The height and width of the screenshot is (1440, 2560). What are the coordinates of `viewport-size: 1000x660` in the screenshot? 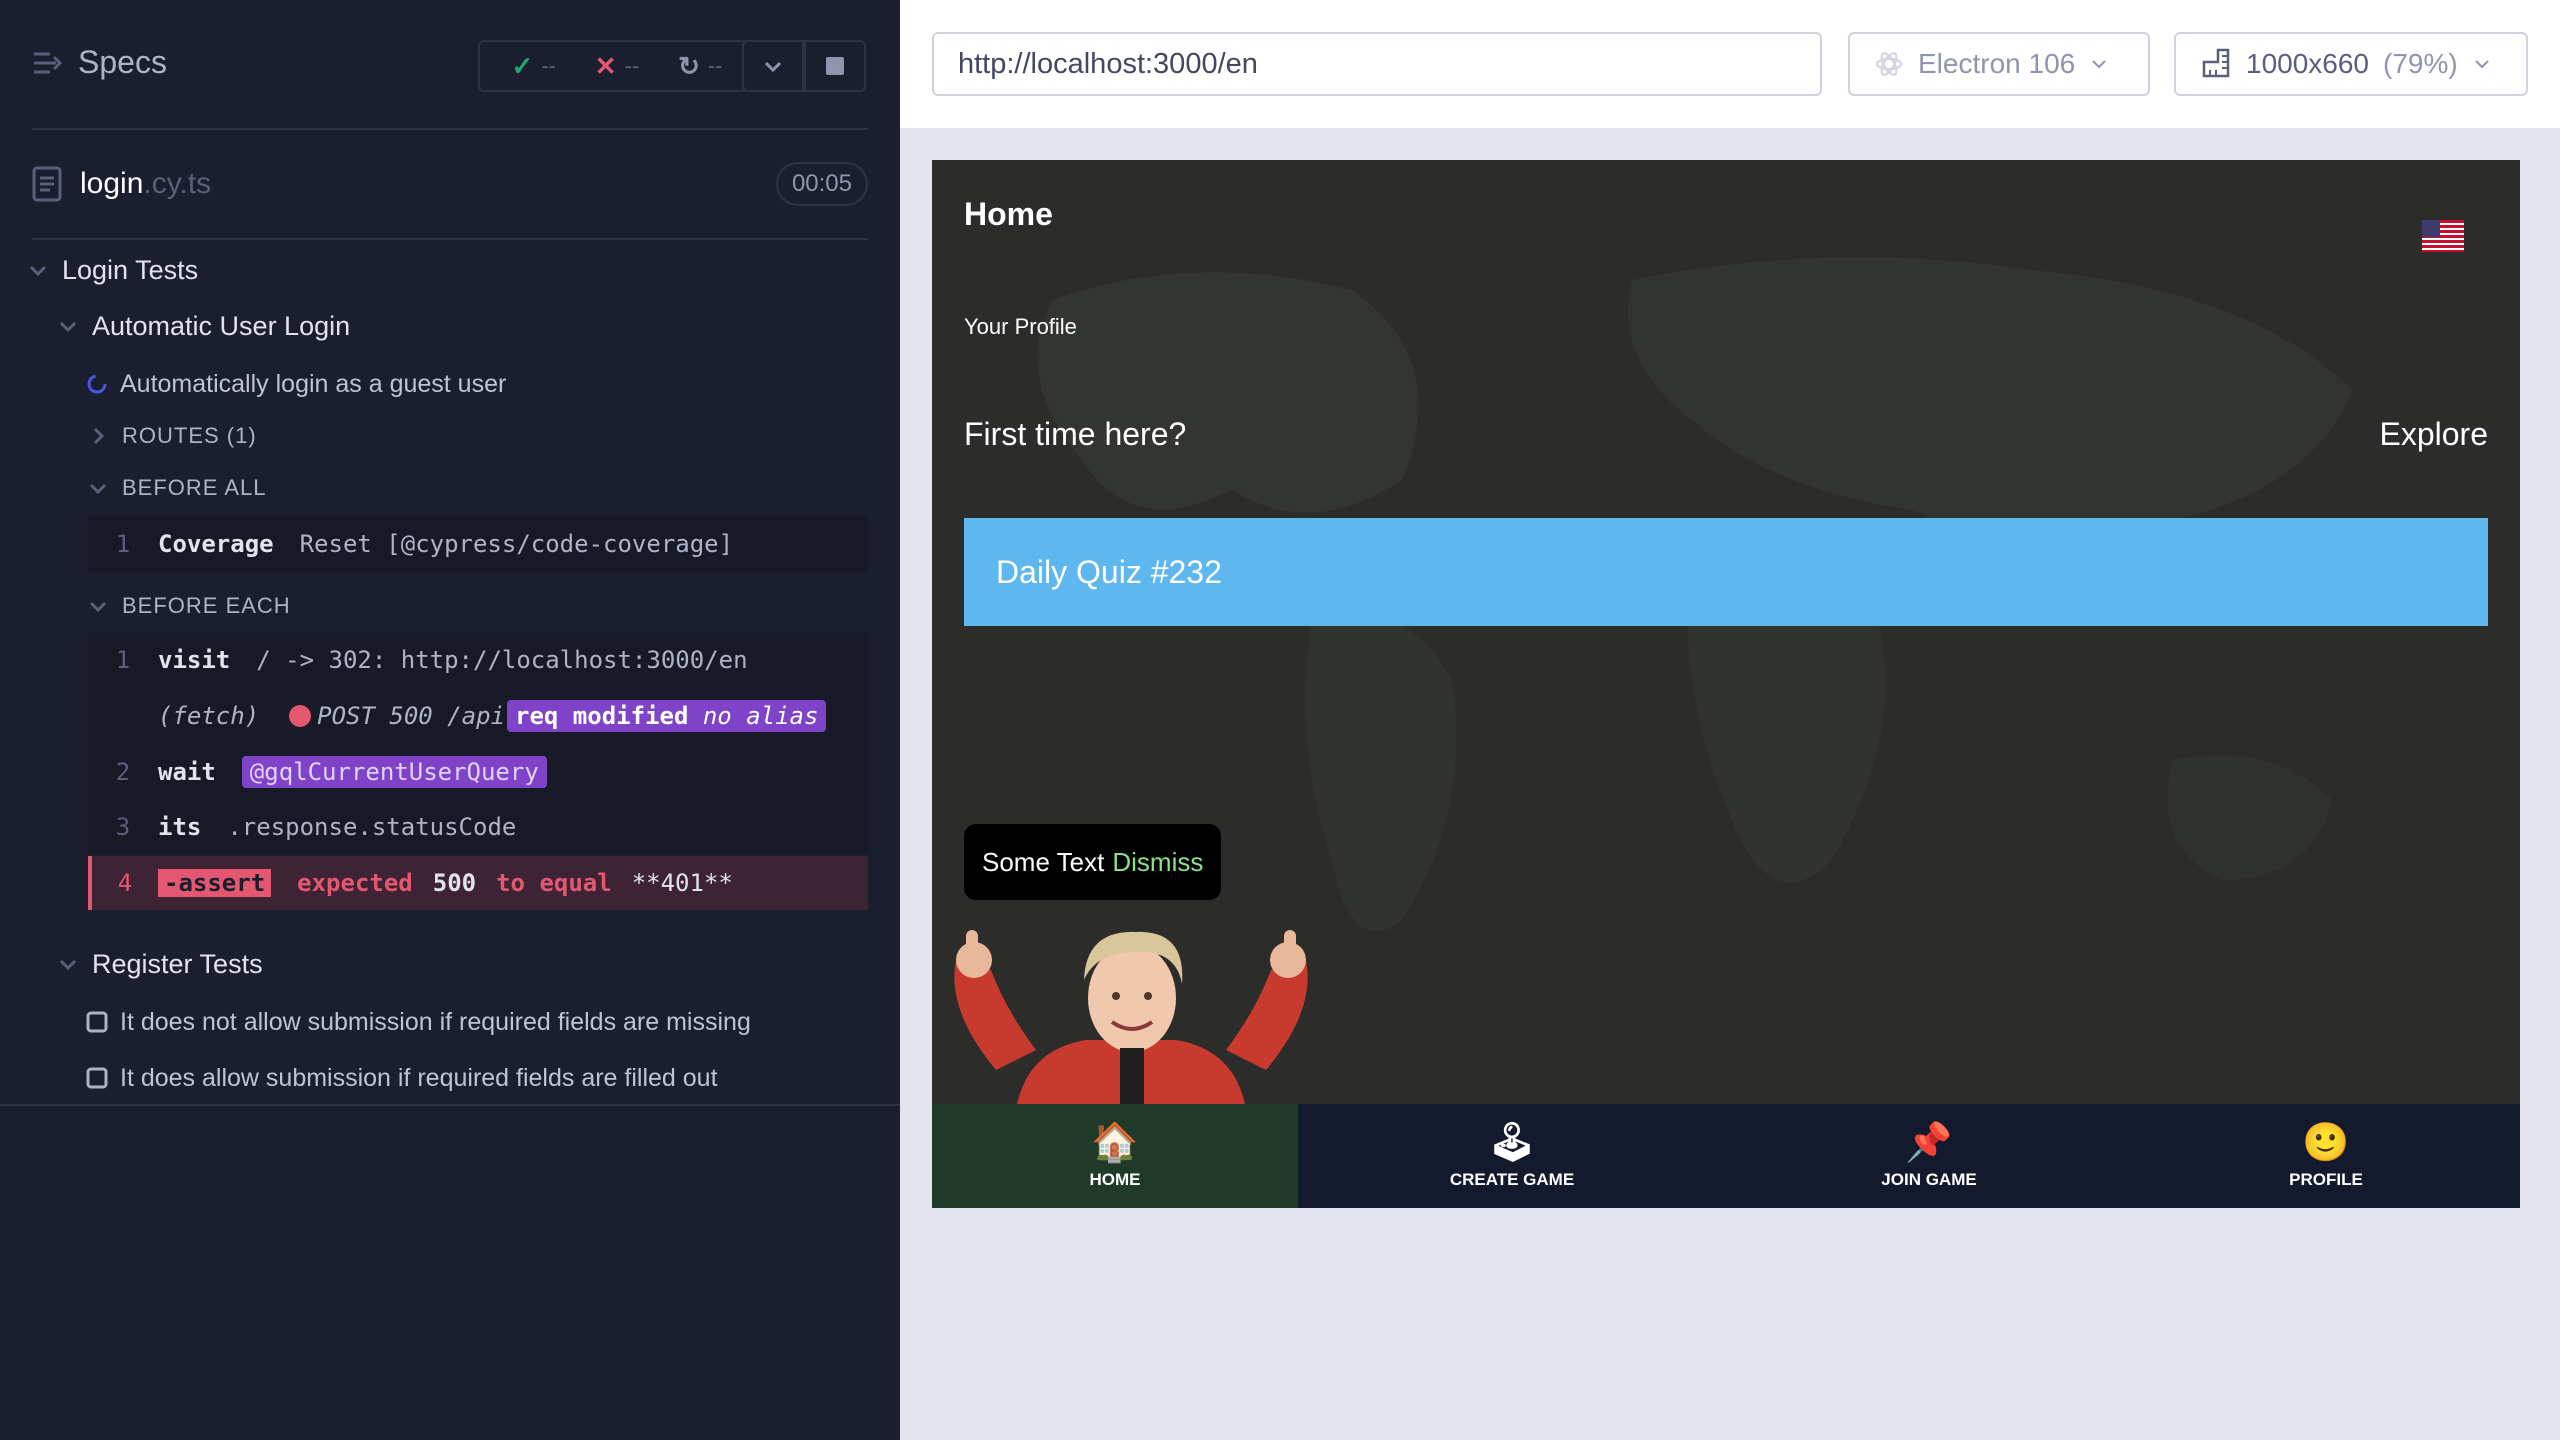 It's located at (2308, 63).